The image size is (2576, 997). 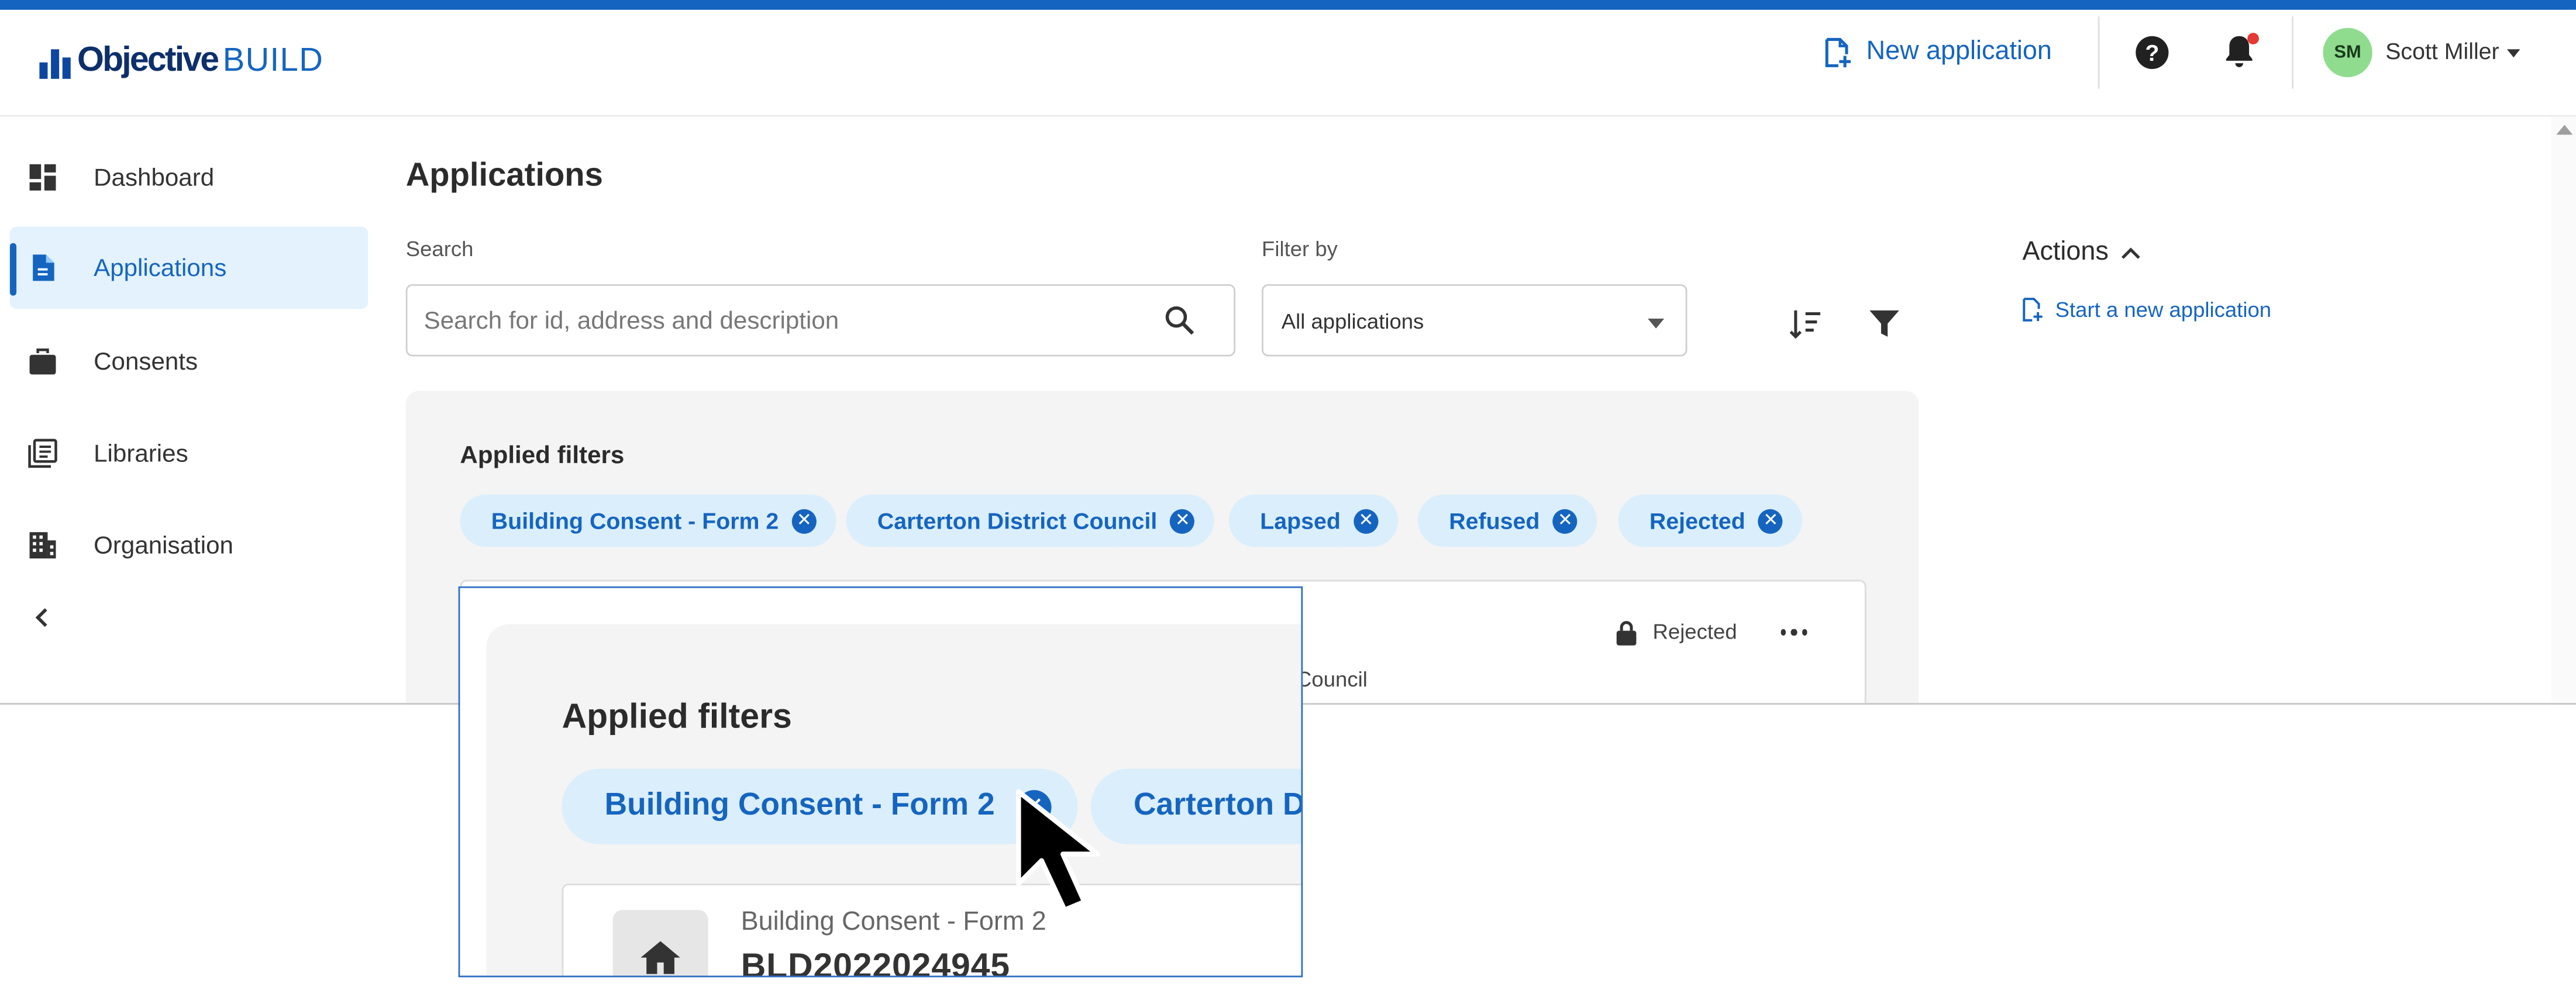 I want to click on sidebar-item-consents: Consents, so click(x=189, y=361).